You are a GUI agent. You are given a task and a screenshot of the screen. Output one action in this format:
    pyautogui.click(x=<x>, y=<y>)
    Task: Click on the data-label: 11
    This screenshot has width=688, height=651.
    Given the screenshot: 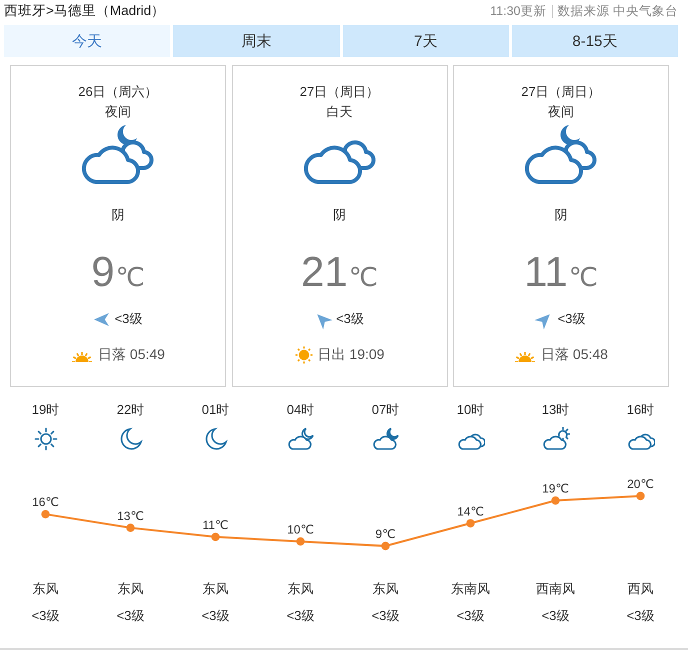 What is the action you would take?
    pyautogui.click(x=208, y=525)
    